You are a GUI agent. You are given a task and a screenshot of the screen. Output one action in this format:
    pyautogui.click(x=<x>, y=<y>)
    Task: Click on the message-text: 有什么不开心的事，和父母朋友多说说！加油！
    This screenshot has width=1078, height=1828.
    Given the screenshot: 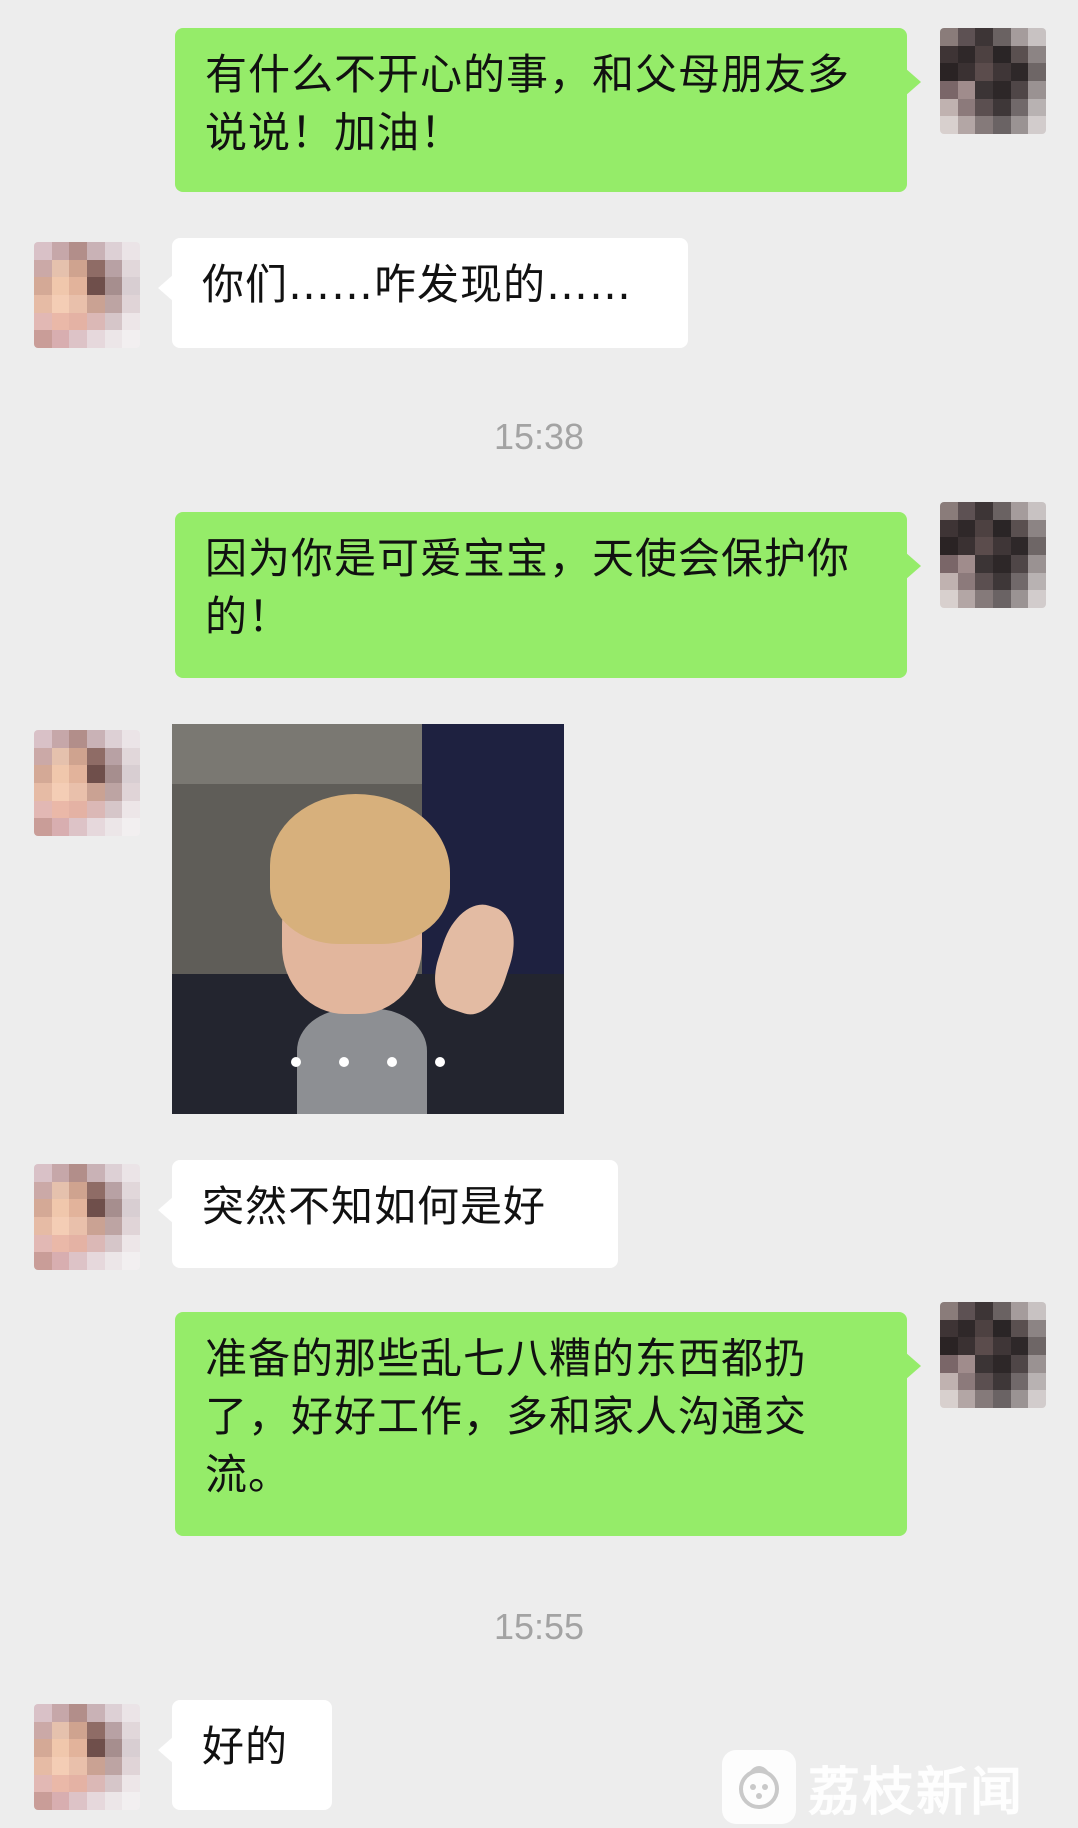 What is the action you would take?
    pyautogui.click(x=528, y=103)
    